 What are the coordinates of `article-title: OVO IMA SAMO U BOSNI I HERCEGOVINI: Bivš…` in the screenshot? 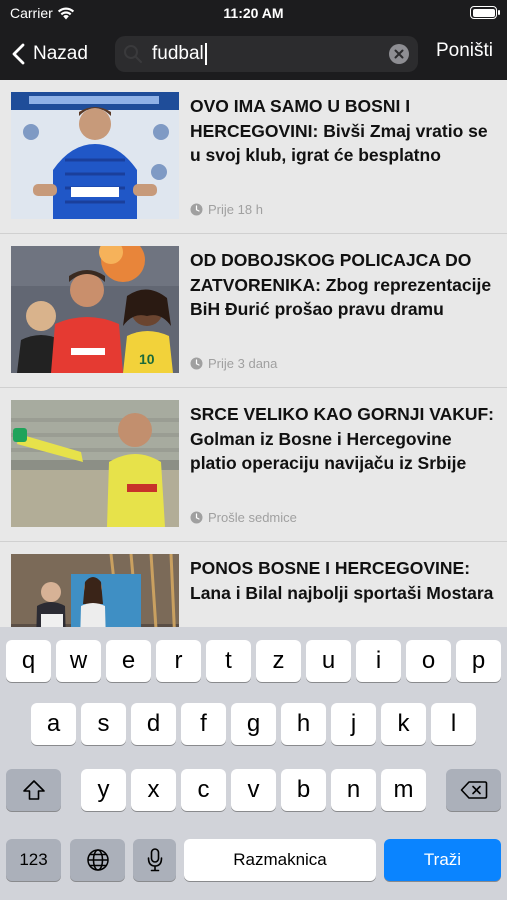 It's located at (339, 130).